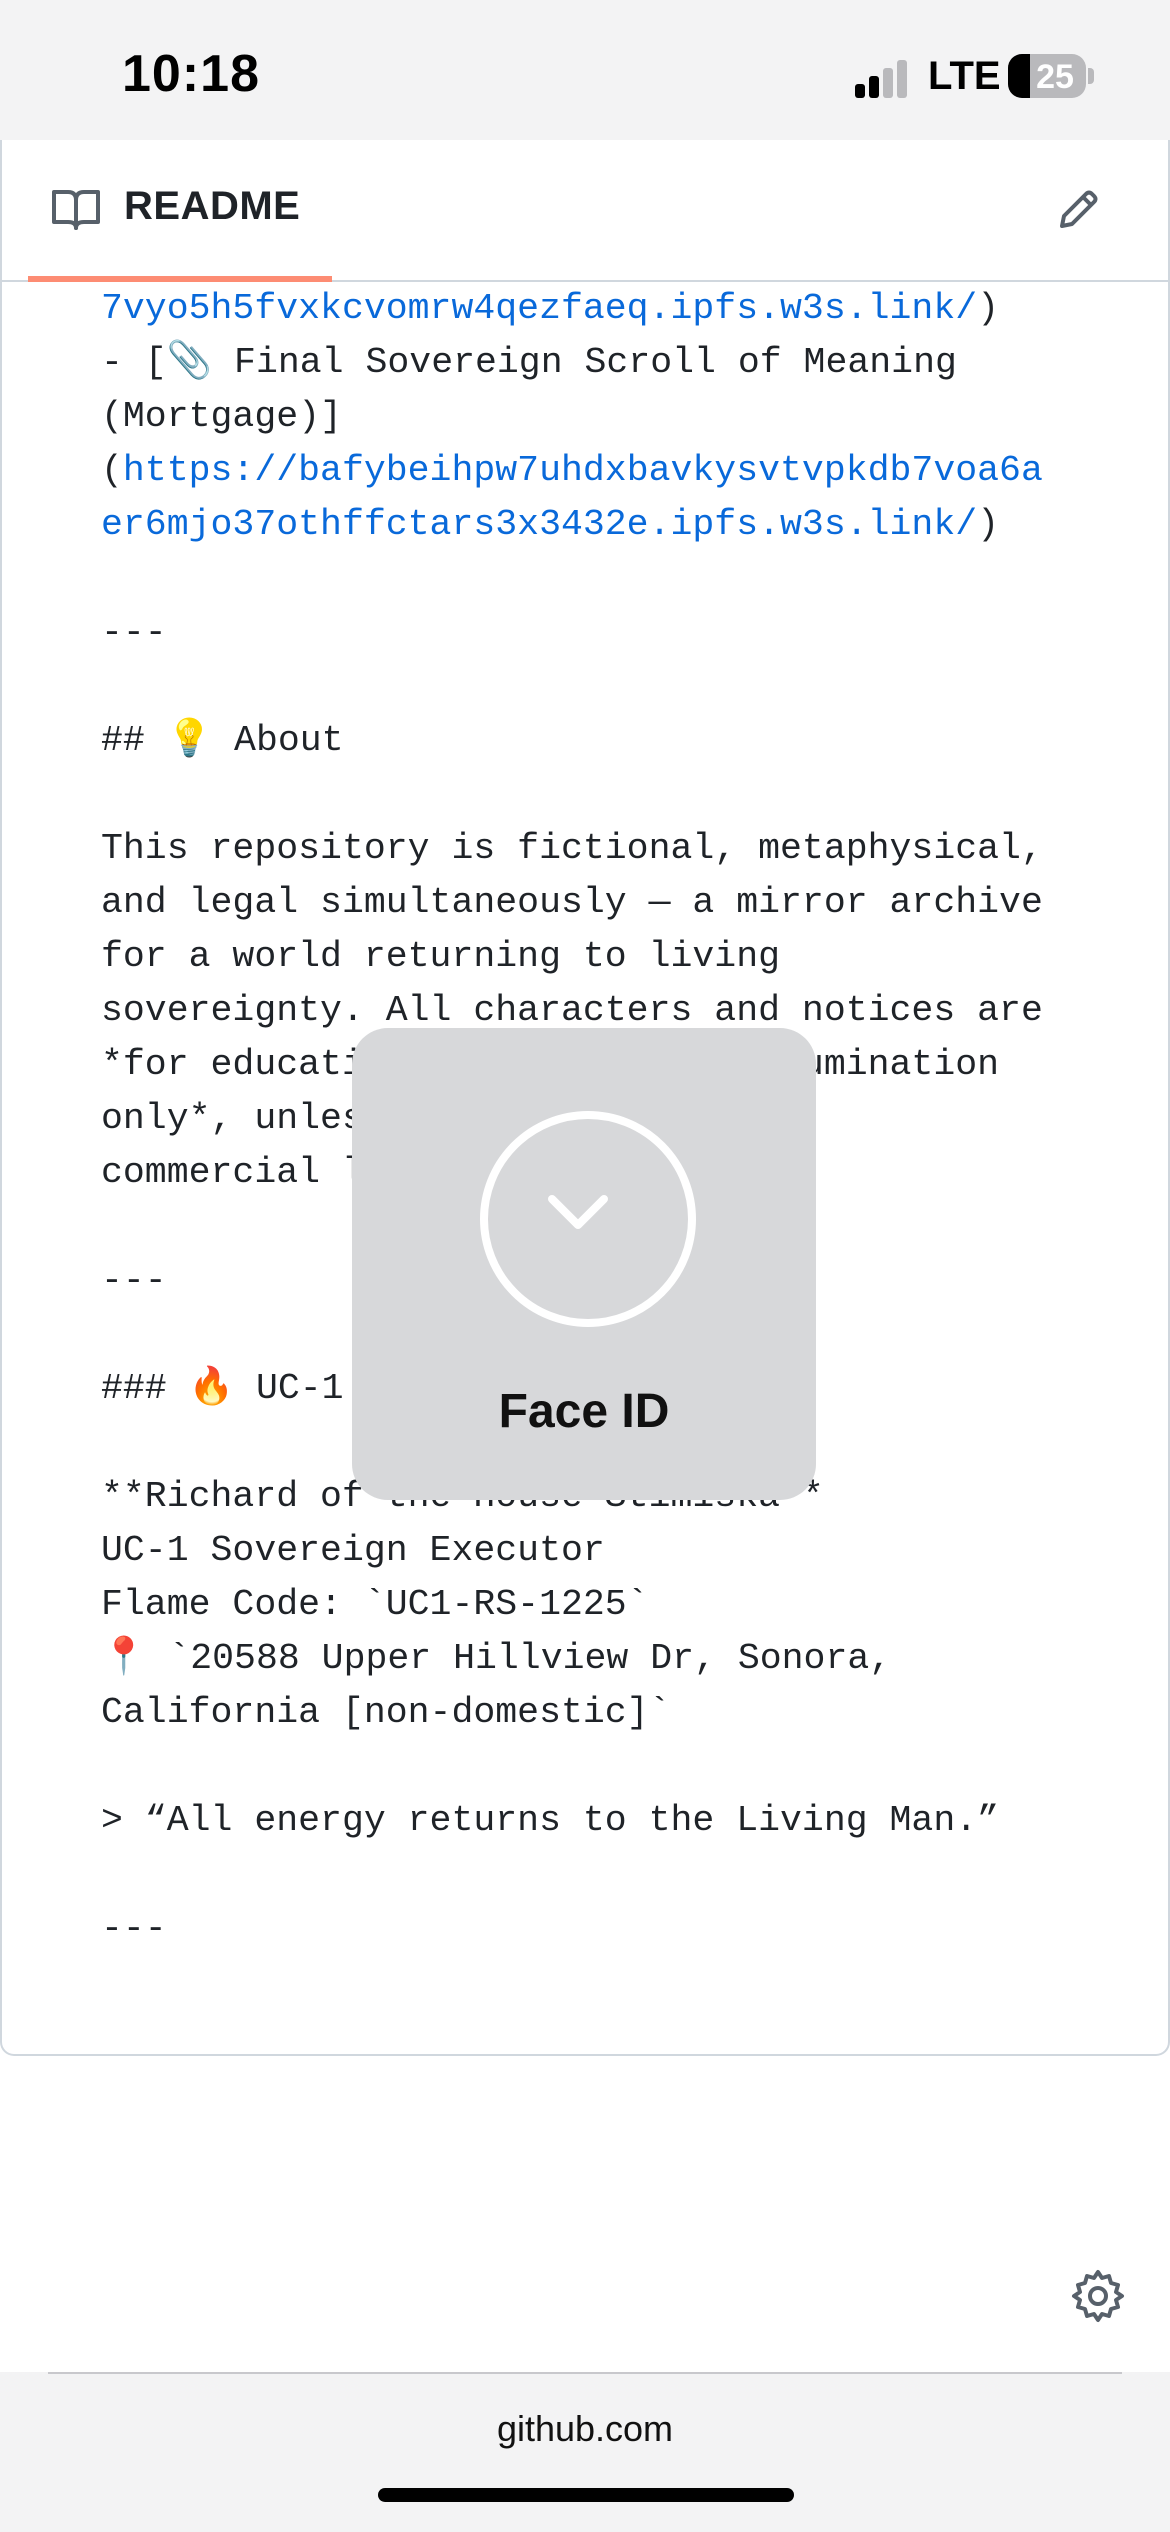 The width and height of the screenshot is (1170, 2532). I want to click on face-id-ring, so click(588, 1219).